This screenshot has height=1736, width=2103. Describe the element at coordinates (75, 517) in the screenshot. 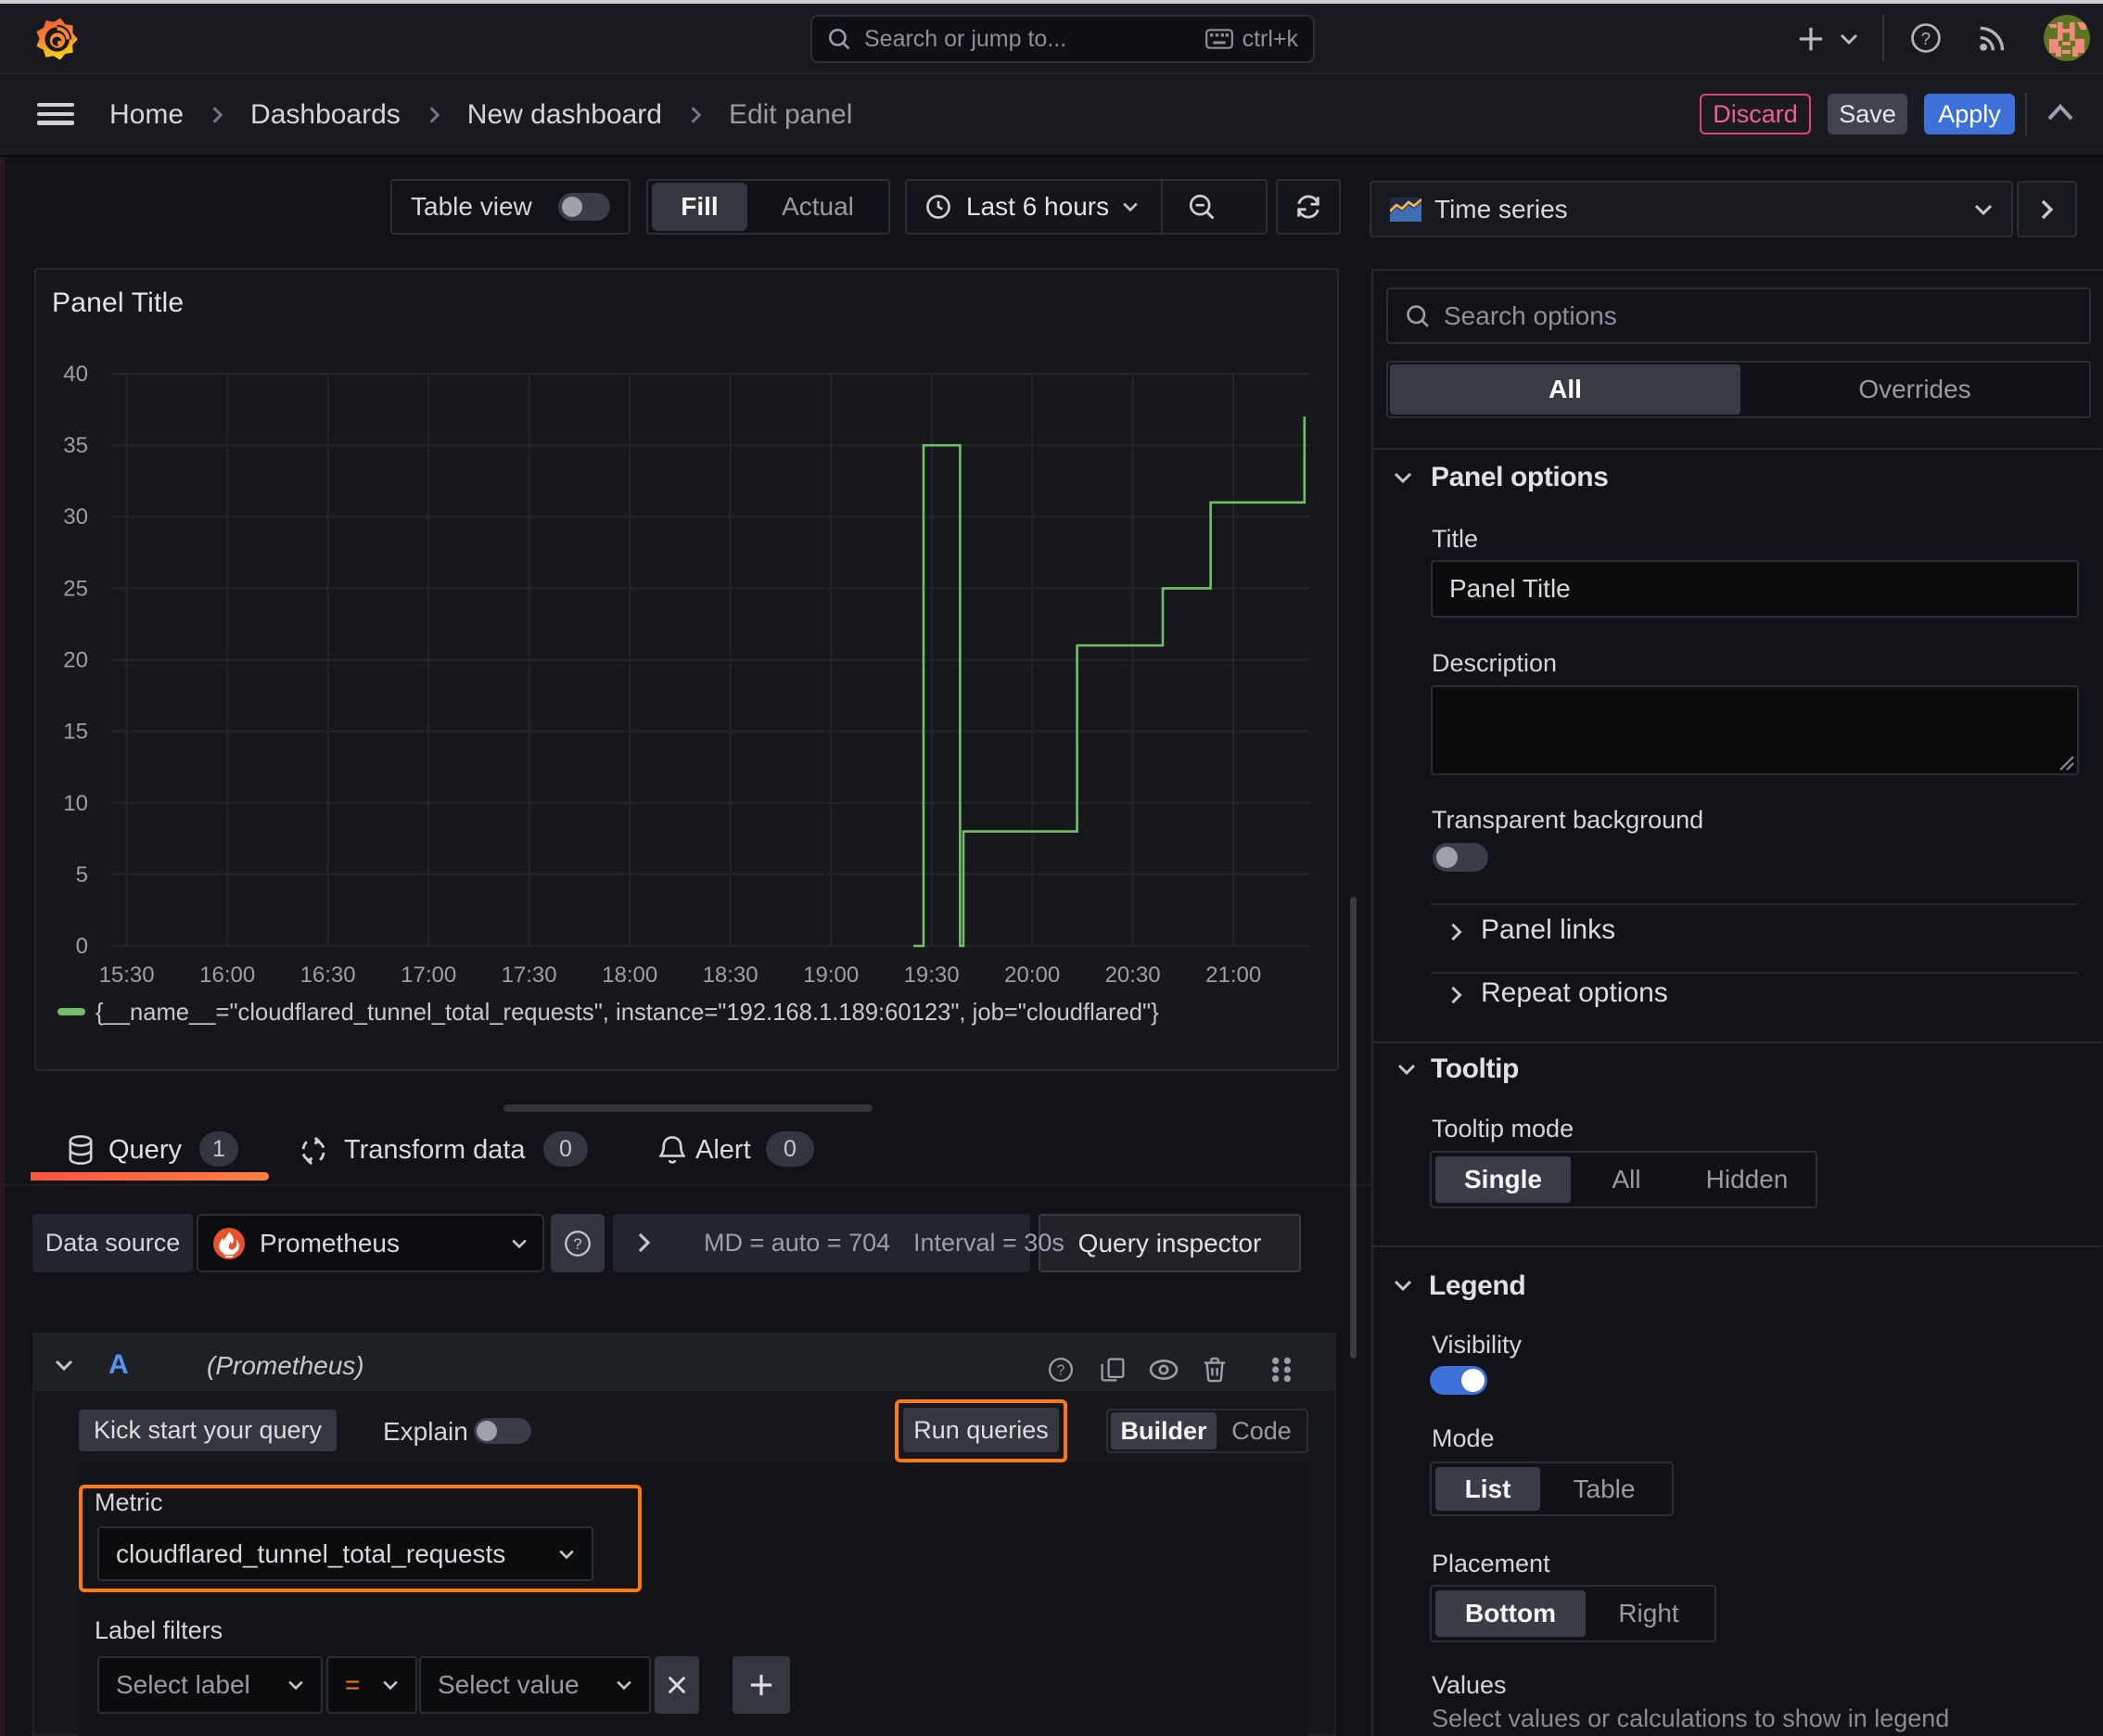

I see `svg-text: 30` at that location.